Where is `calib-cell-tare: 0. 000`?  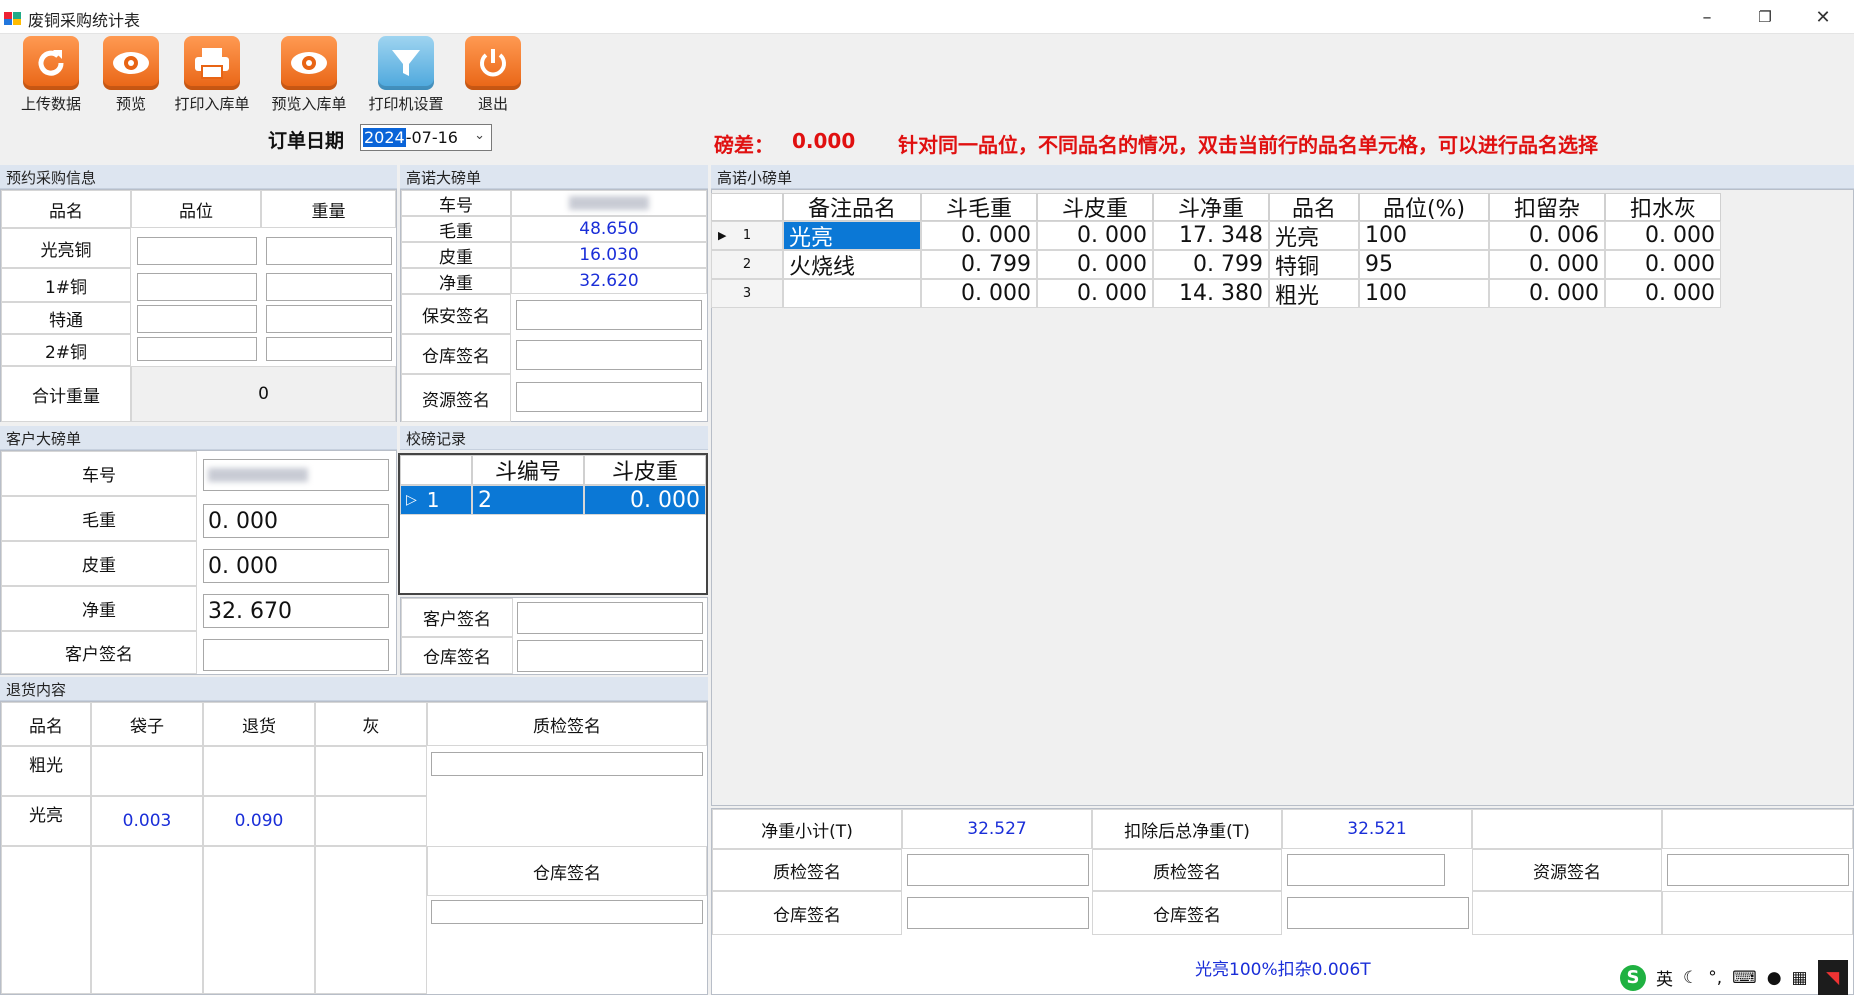
calib-cell-tare: 0. 000 is located at coordinates (645, 500).